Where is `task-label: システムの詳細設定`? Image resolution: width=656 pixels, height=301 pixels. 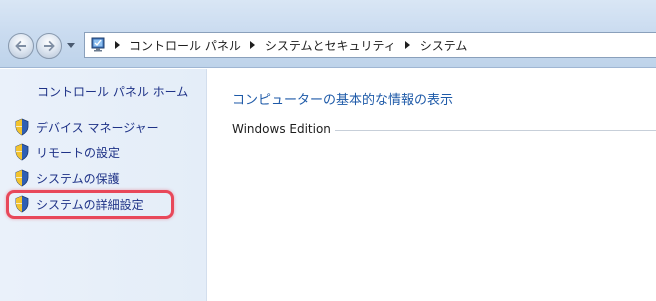 task-label: システムの詳細設定 is located at coordinates (90, 204).